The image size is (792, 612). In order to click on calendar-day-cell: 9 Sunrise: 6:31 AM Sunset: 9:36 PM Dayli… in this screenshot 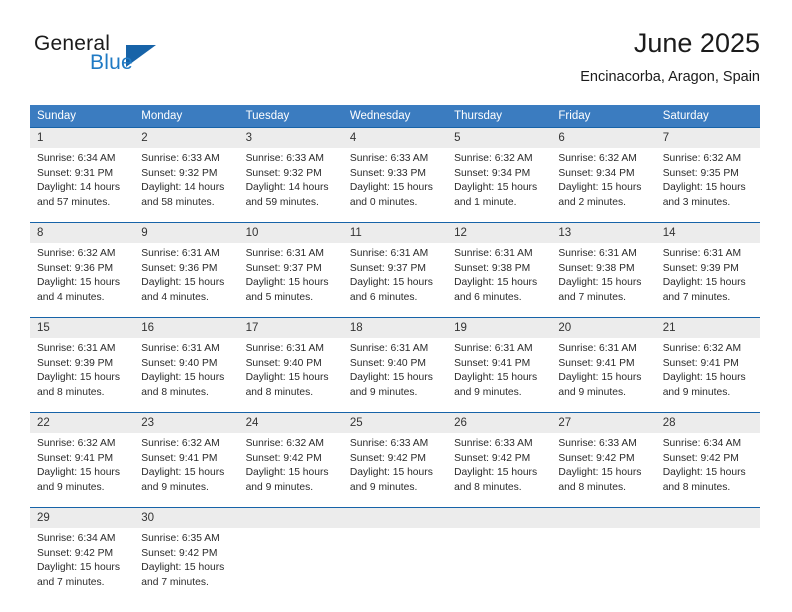, I will do `click(186, 270)`.